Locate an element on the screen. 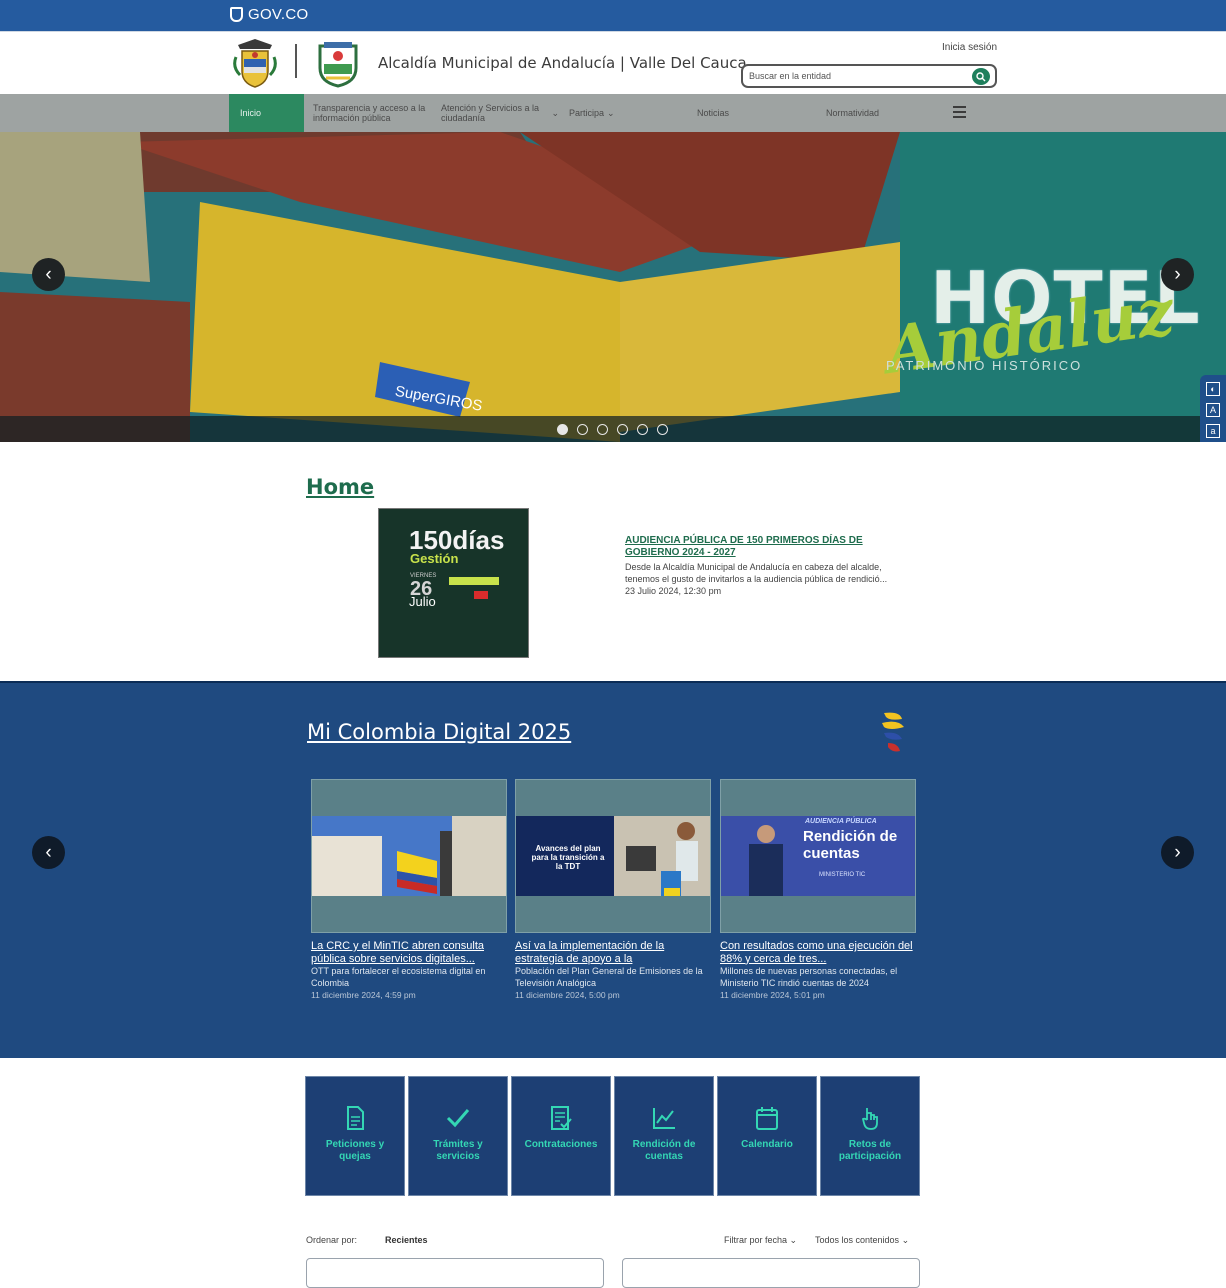  tile-contrataciones: Contrataciones is located at coordinates (561, 1136).